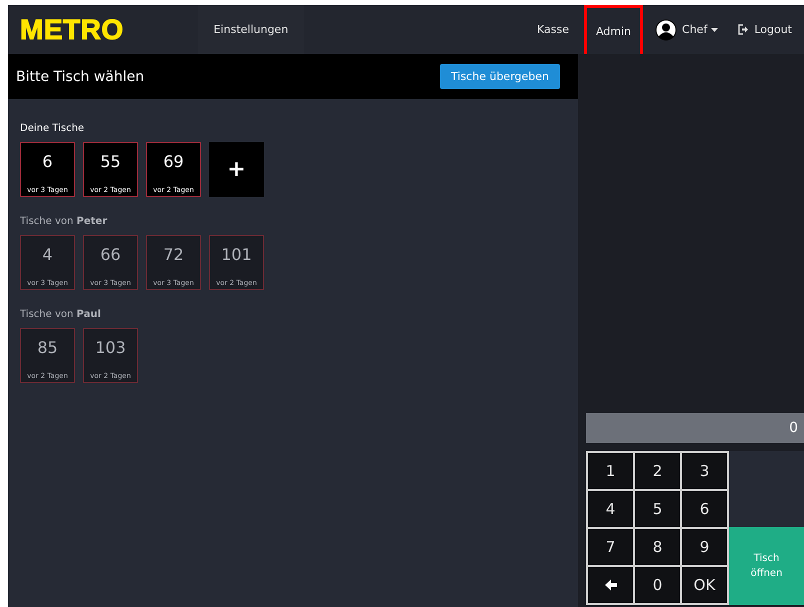  I want to click on section-heading: Tische von Peter, so click(64, 221).